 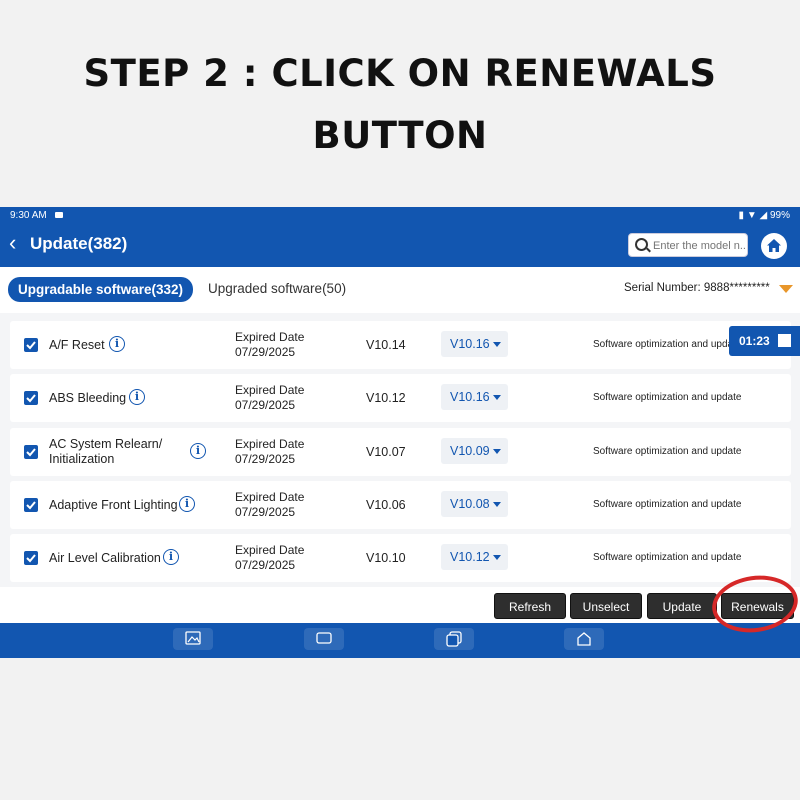 What do you see at coordinates (105, 558) in the screenshot?
I see `software-name: Air Level Calibration` at bounding box center [105, 558].